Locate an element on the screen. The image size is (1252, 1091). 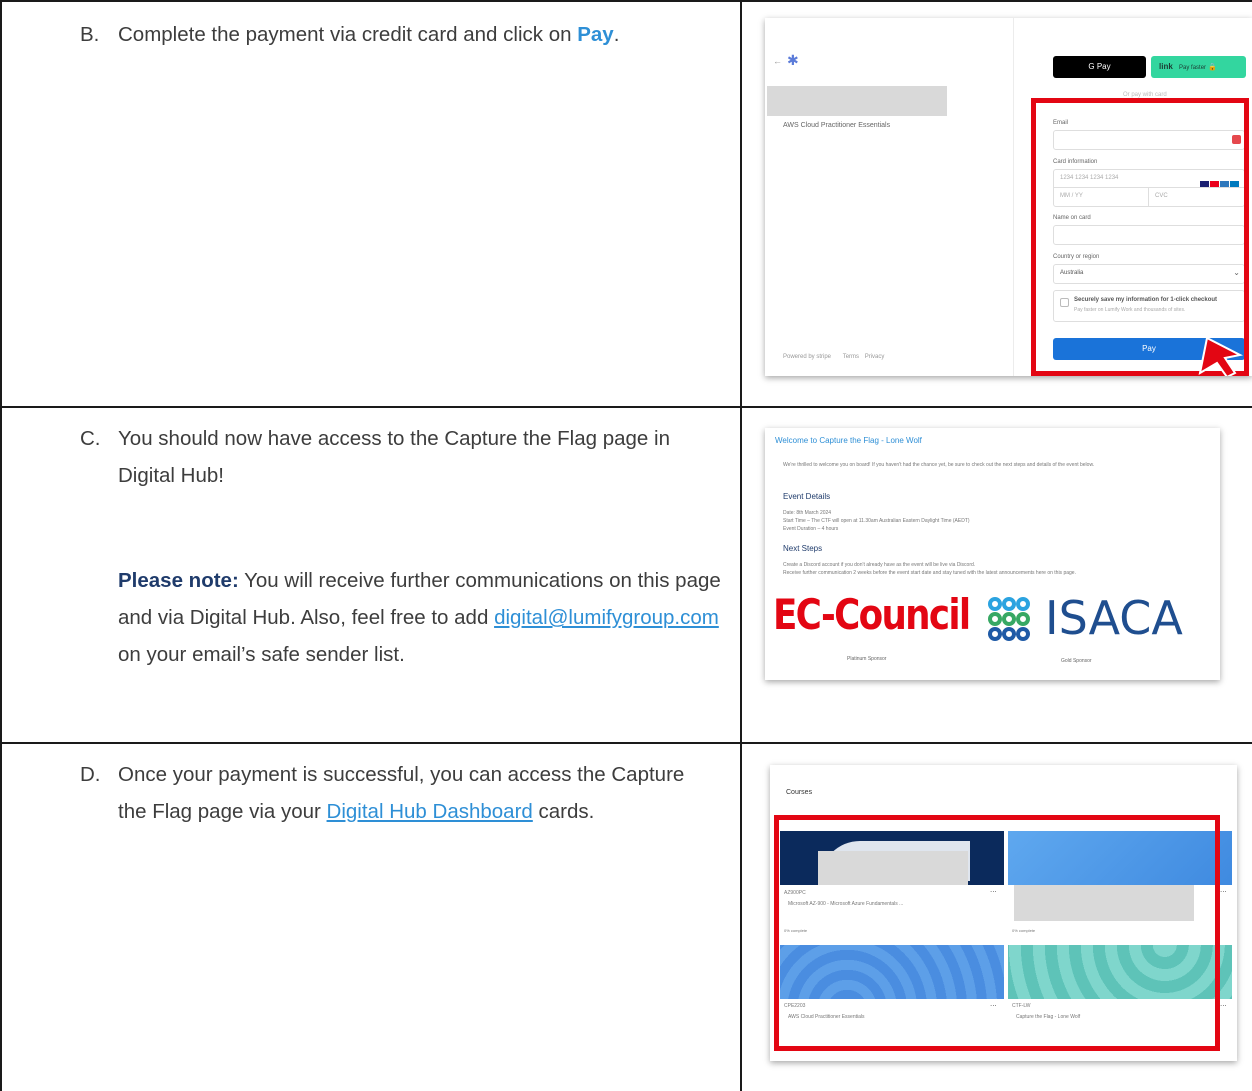
next-steps-heading: Next Steps is located at coordinates (803, 548).